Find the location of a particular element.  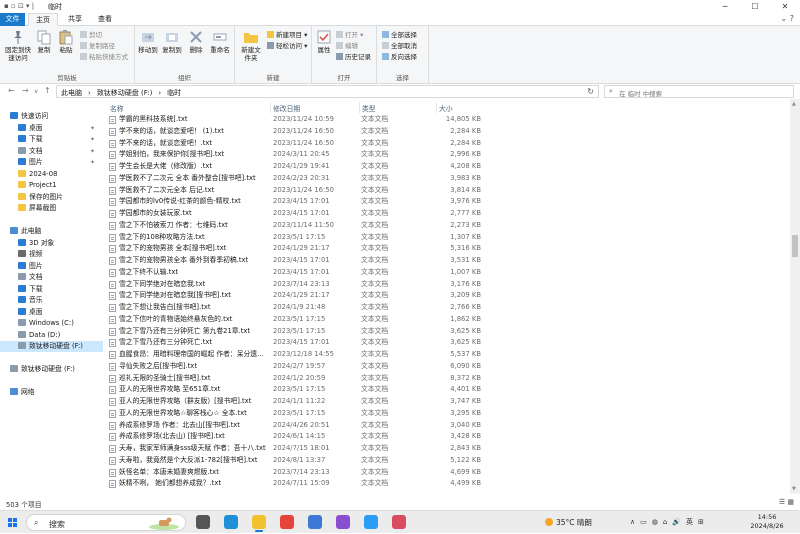

nav-item: 音乐 is located at coordinates (51, 300).